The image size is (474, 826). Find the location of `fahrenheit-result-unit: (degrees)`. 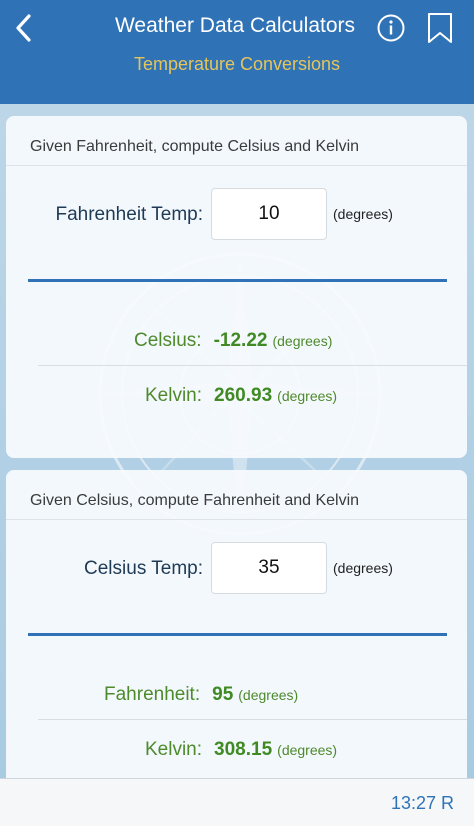

fahrenheit-result-unit: (degrees) is located at coordinates (268, 695).